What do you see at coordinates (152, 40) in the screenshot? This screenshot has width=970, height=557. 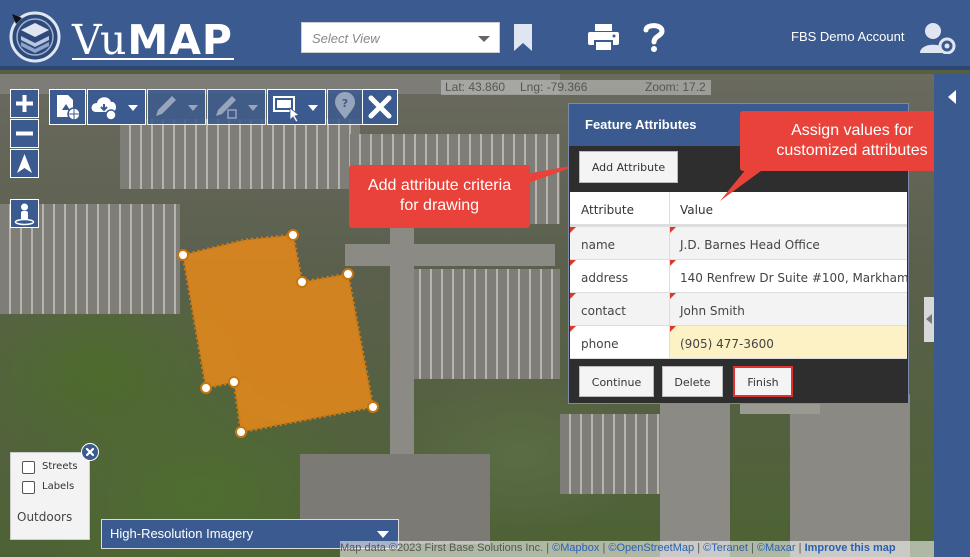 I see `logo-text: VuMAP` at bounding box center [152, 40].